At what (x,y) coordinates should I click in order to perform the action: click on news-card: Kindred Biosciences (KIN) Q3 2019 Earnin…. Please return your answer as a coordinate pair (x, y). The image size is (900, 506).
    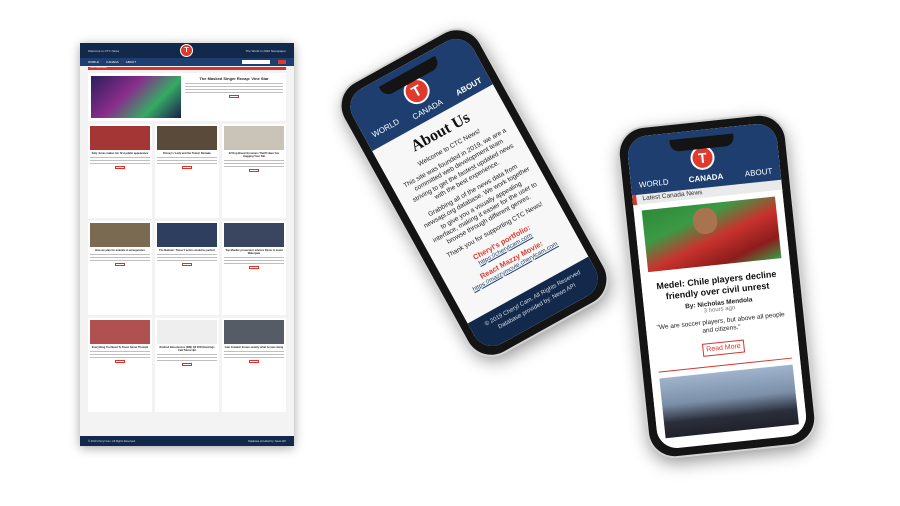
    Looking at the image, I should click on (187, 365).